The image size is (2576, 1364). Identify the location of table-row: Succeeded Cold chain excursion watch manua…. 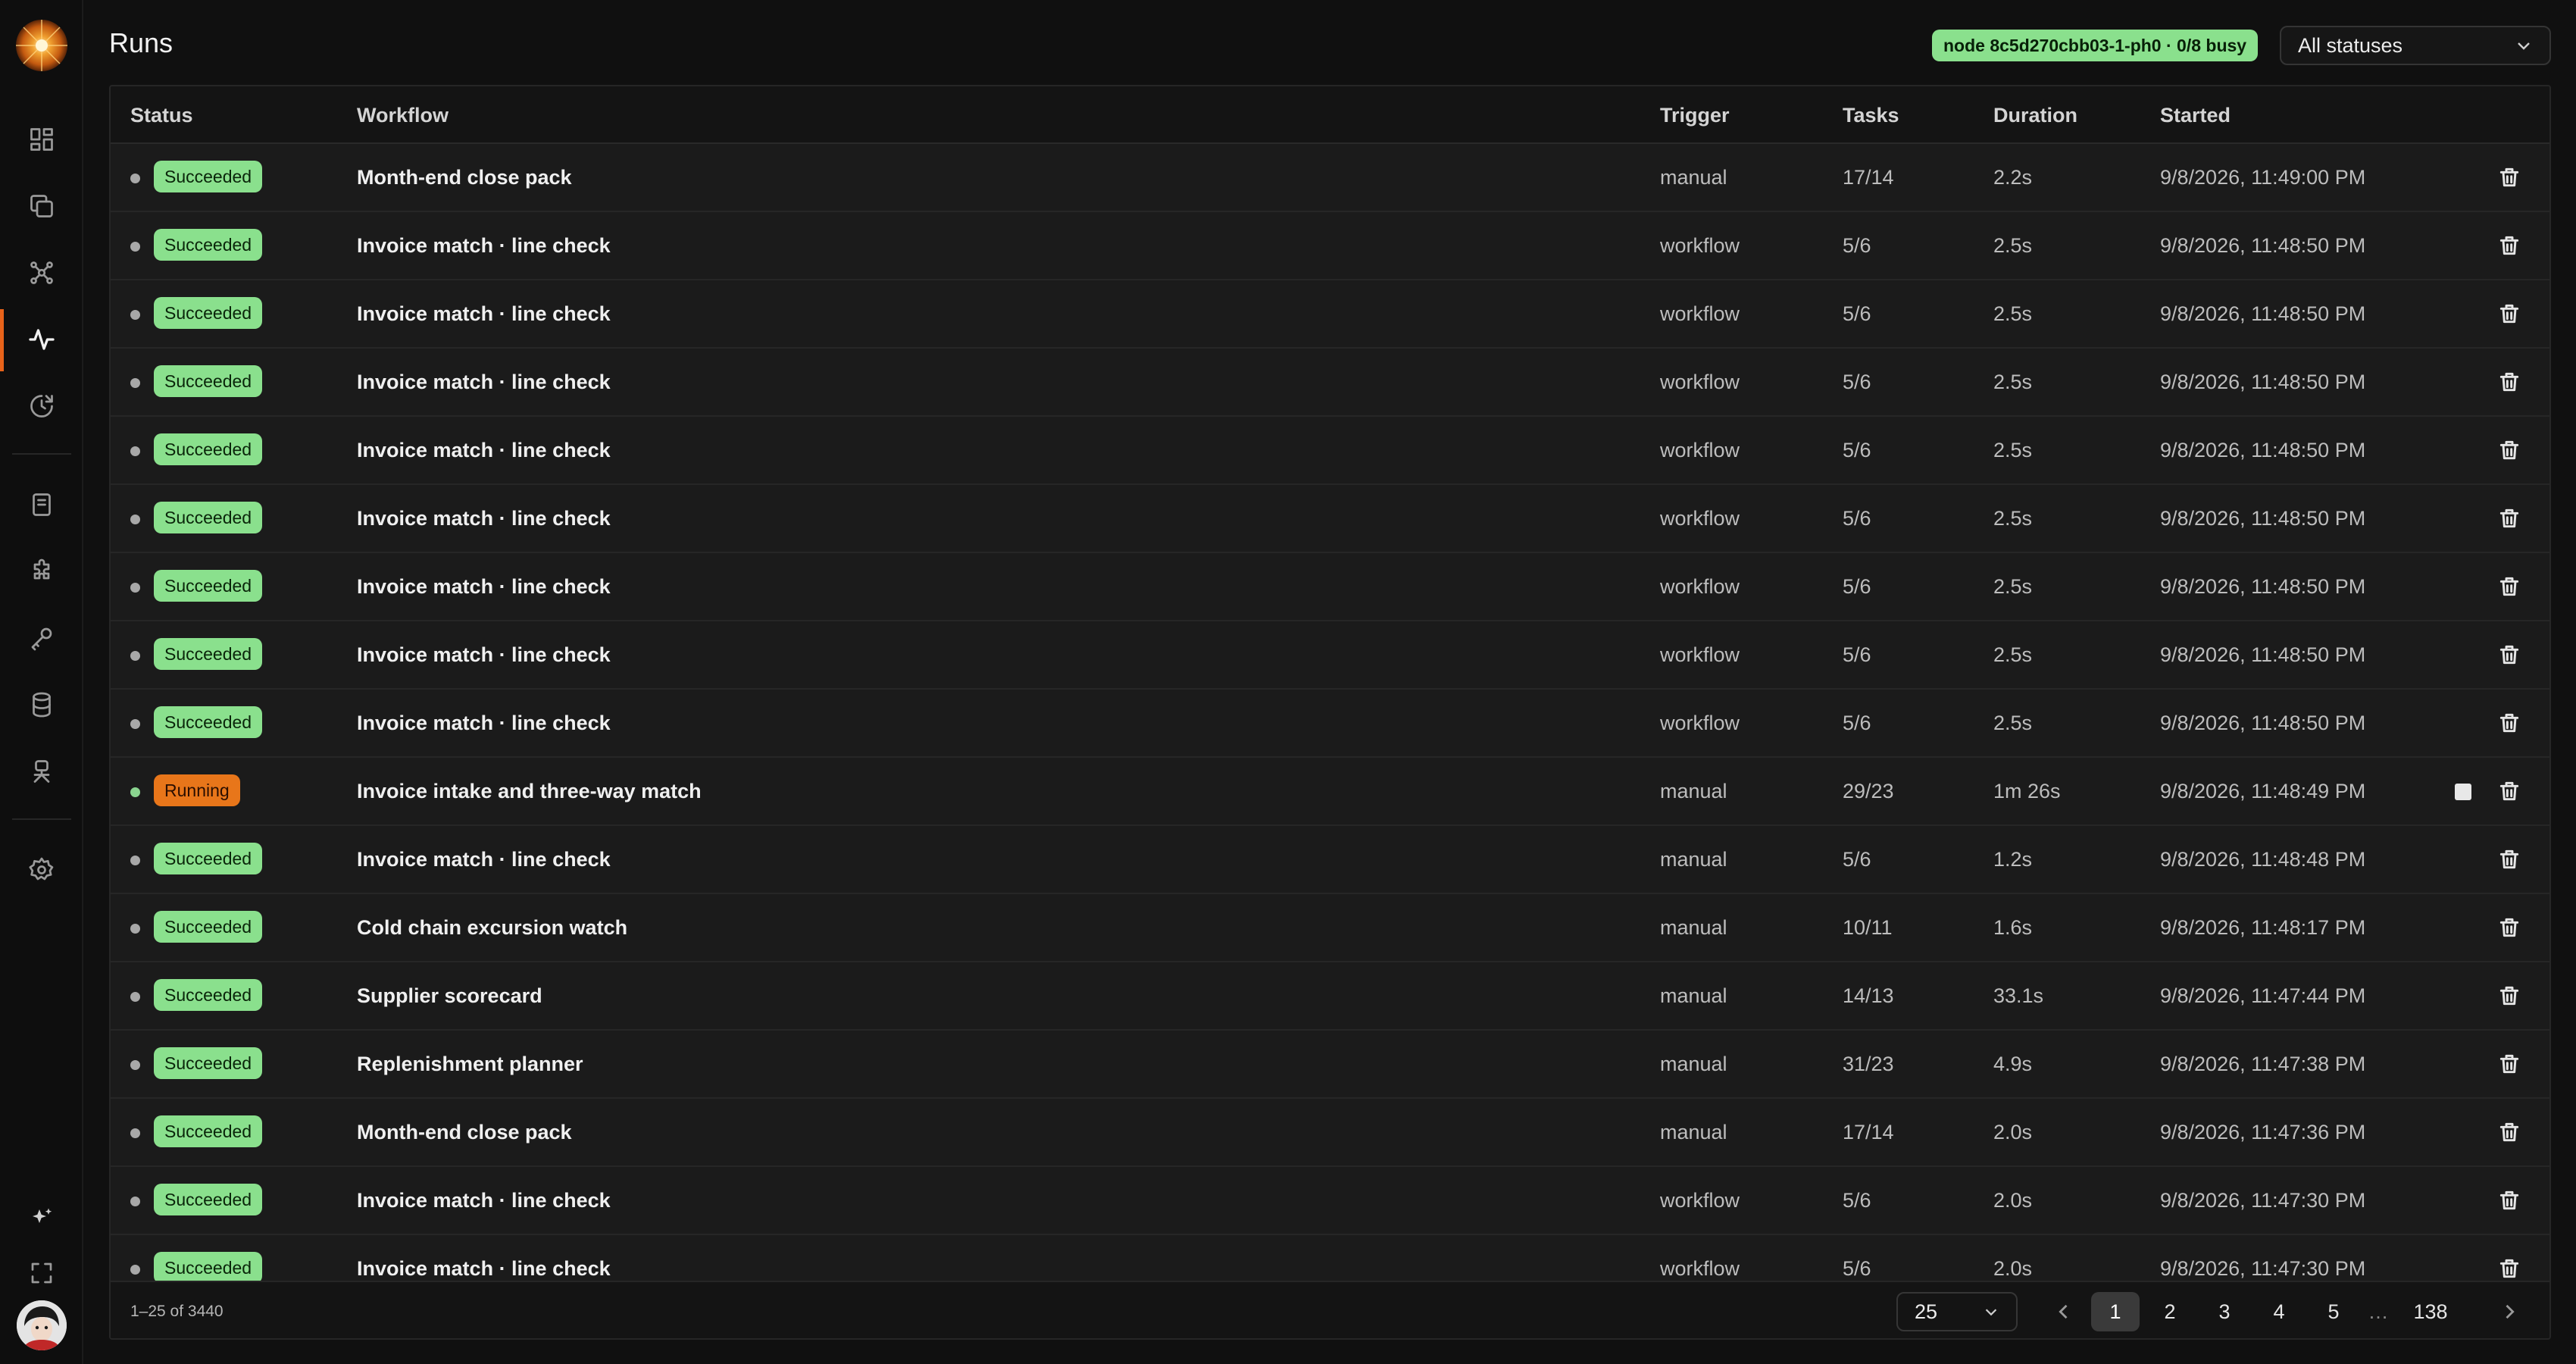
(1330, 928).